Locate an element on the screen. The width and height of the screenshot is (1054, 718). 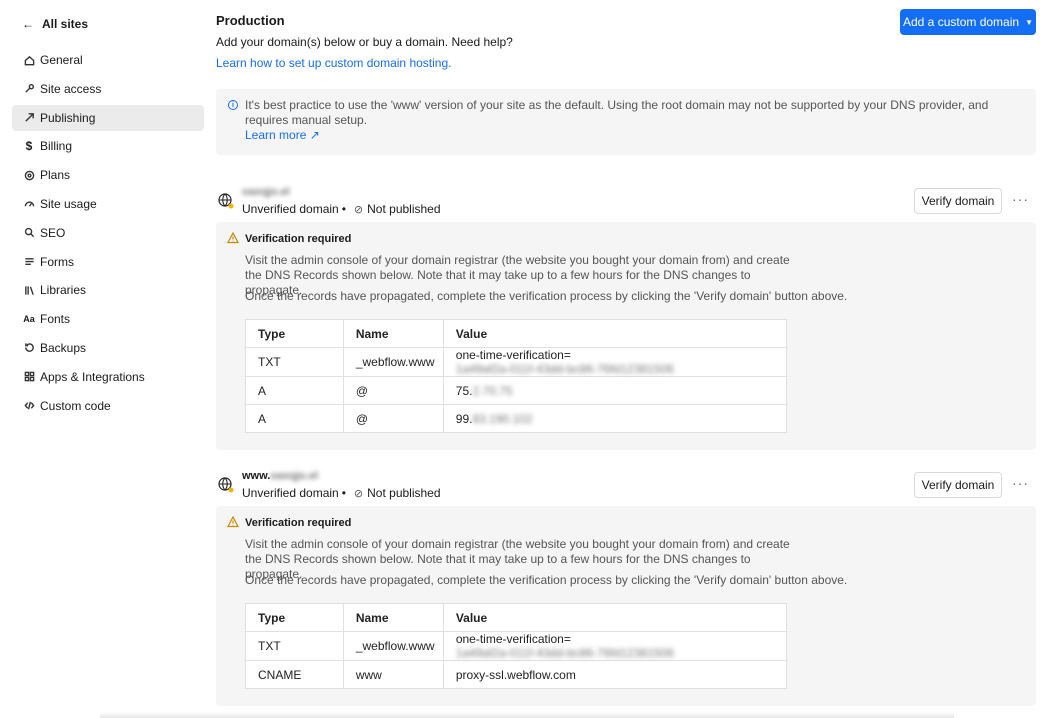
sidebar-item-label: Apps & Integrations is located at coordinates (92, 376).